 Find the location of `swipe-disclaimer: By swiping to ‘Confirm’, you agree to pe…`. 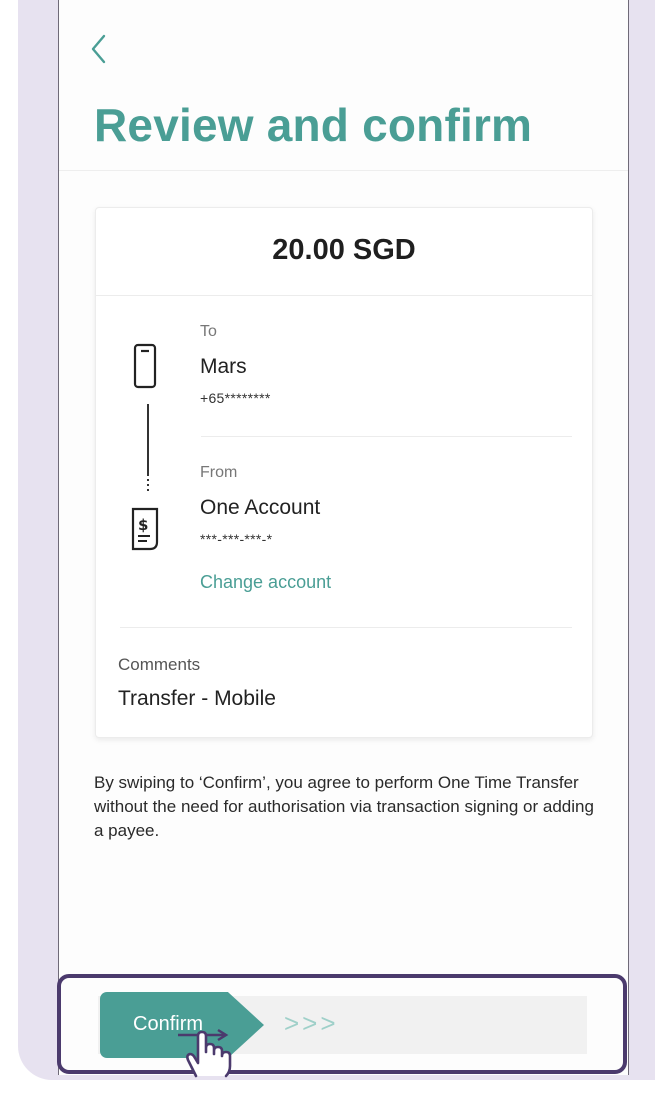

swipe-disclaimer: By swiping to ‘Confirm’, you agree to pe… is located at coordinates (344, 806).